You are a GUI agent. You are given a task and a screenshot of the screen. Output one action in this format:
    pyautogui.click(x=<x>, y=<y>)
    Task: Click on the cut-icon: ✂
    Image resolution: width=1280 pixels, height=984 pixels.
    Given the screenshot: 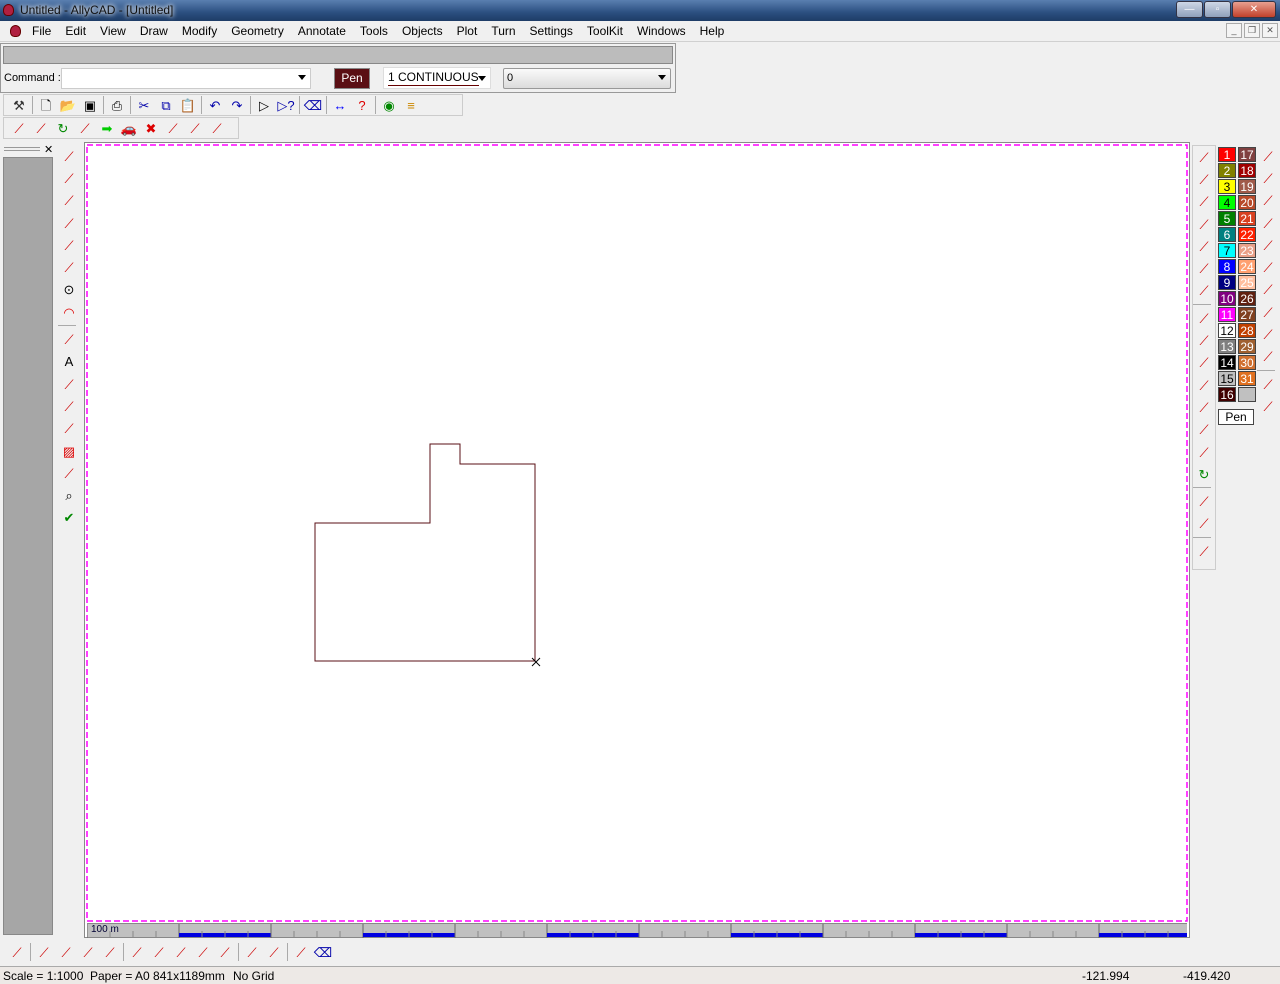 What is the action you would take?
    pyautogui.click(x=144, y=105)
    